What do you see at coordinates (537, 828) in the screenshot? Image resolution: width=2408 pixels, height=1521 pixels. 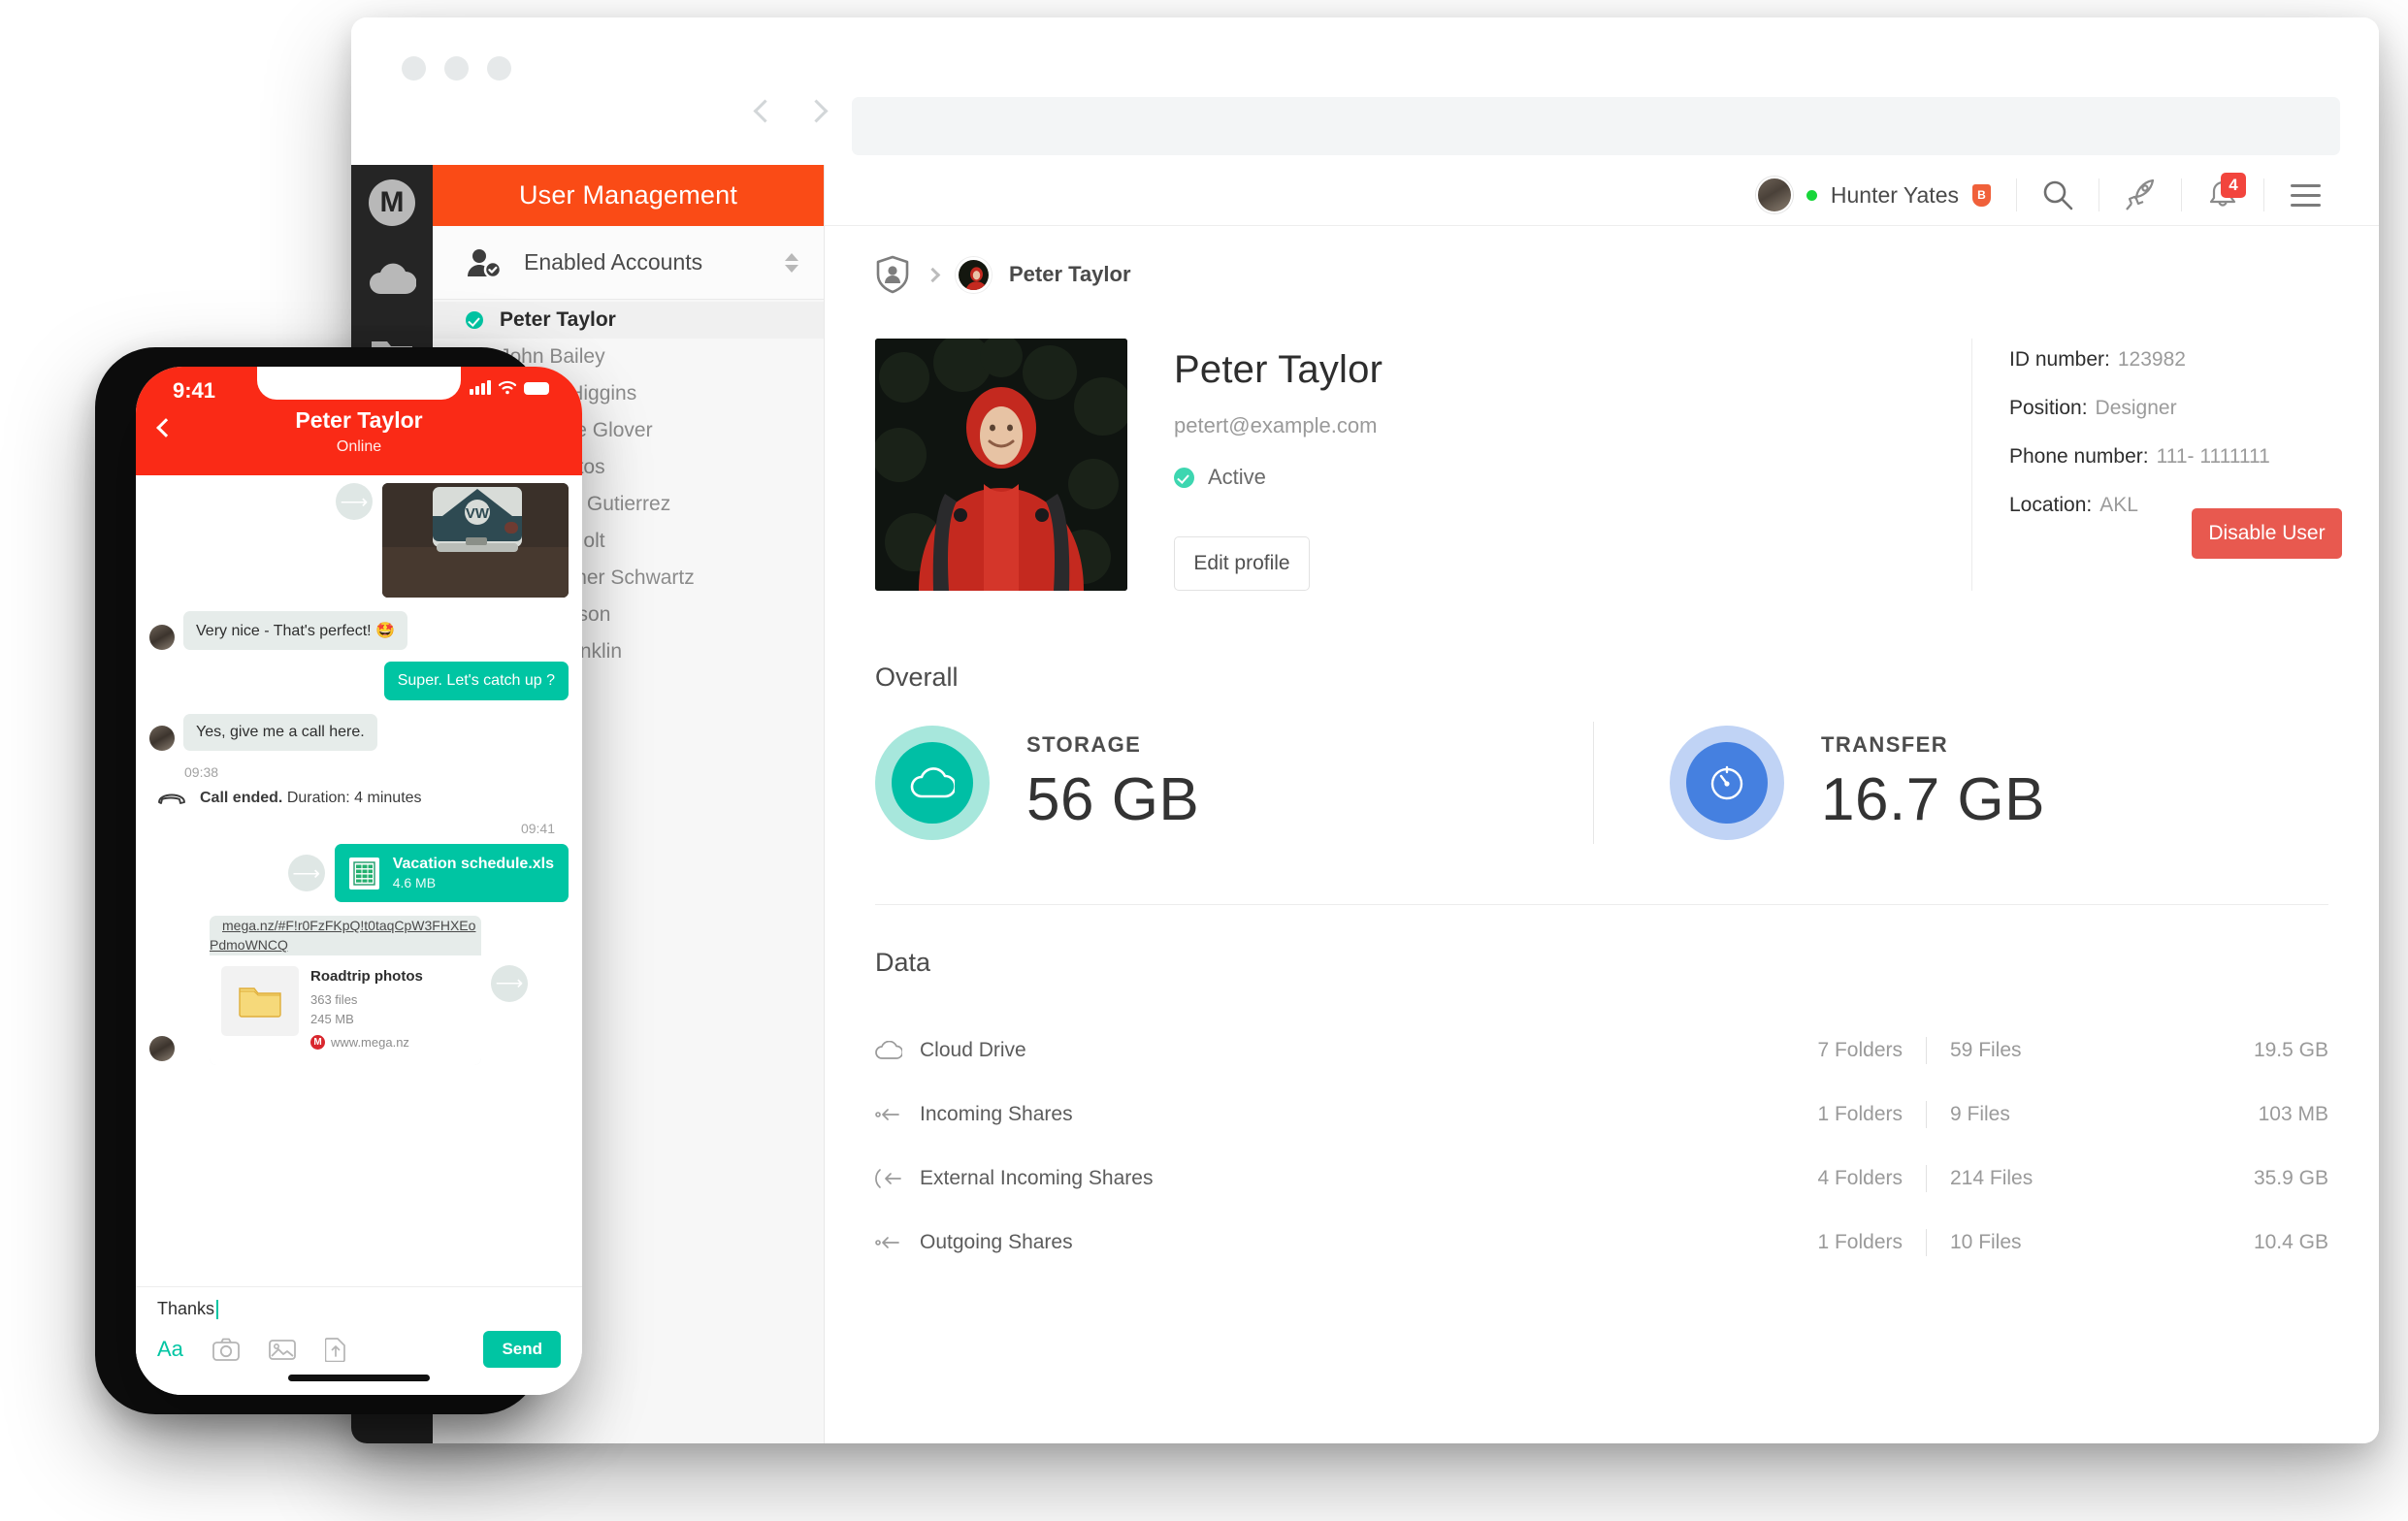 I see `message-timestamp: 09:41` at bounding box center [537, 828].